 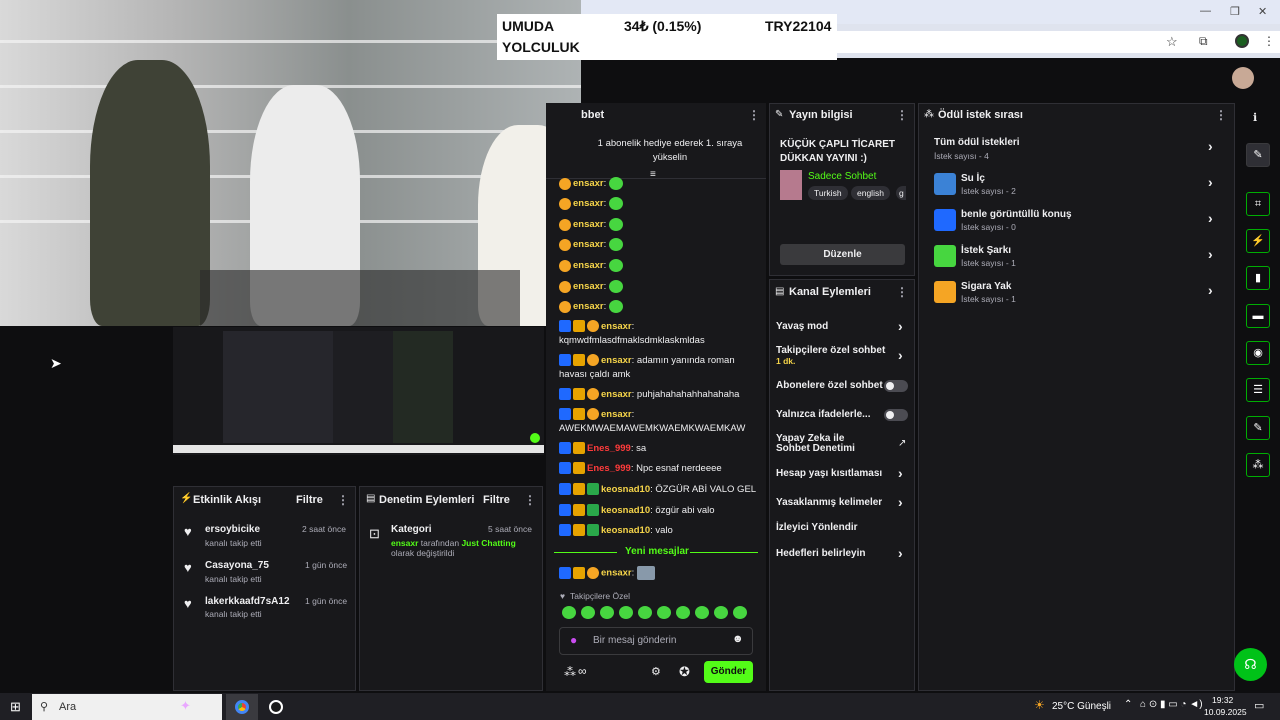 I want to click on emotes-only-toggle, so click(x=896, y=415).